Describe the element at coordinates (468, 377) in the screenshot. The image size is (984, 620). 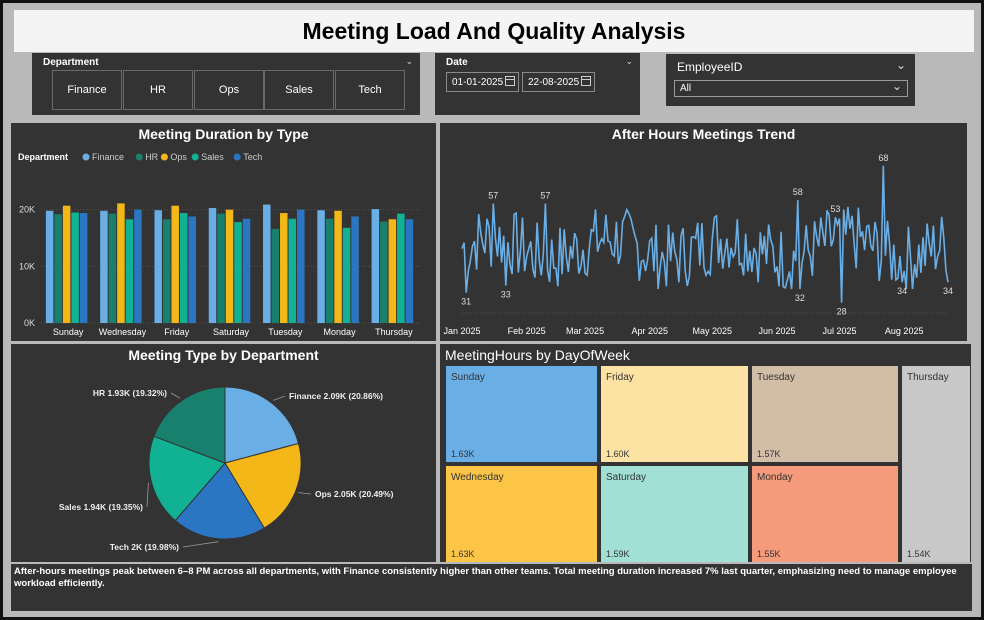
I see `treemap-tile-label: Sunday` at that location.